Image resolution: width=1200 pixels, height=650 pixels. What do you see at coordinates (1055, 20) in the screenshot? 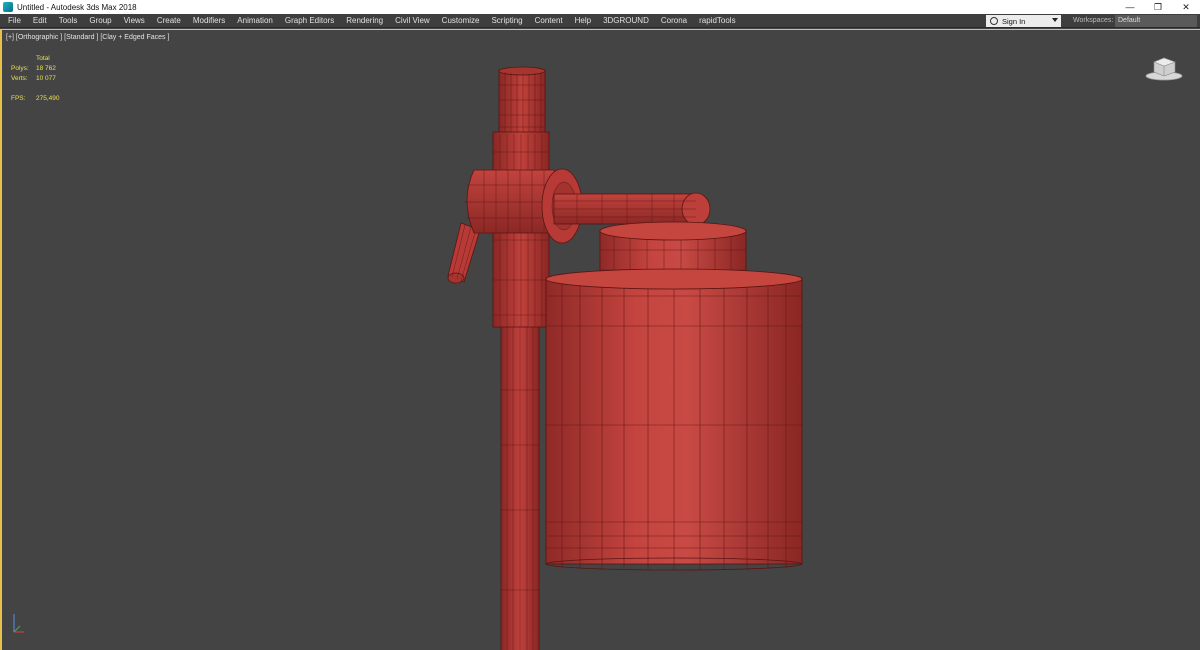
I see `chevron-down-icon` at bounding box center [1055, 20].